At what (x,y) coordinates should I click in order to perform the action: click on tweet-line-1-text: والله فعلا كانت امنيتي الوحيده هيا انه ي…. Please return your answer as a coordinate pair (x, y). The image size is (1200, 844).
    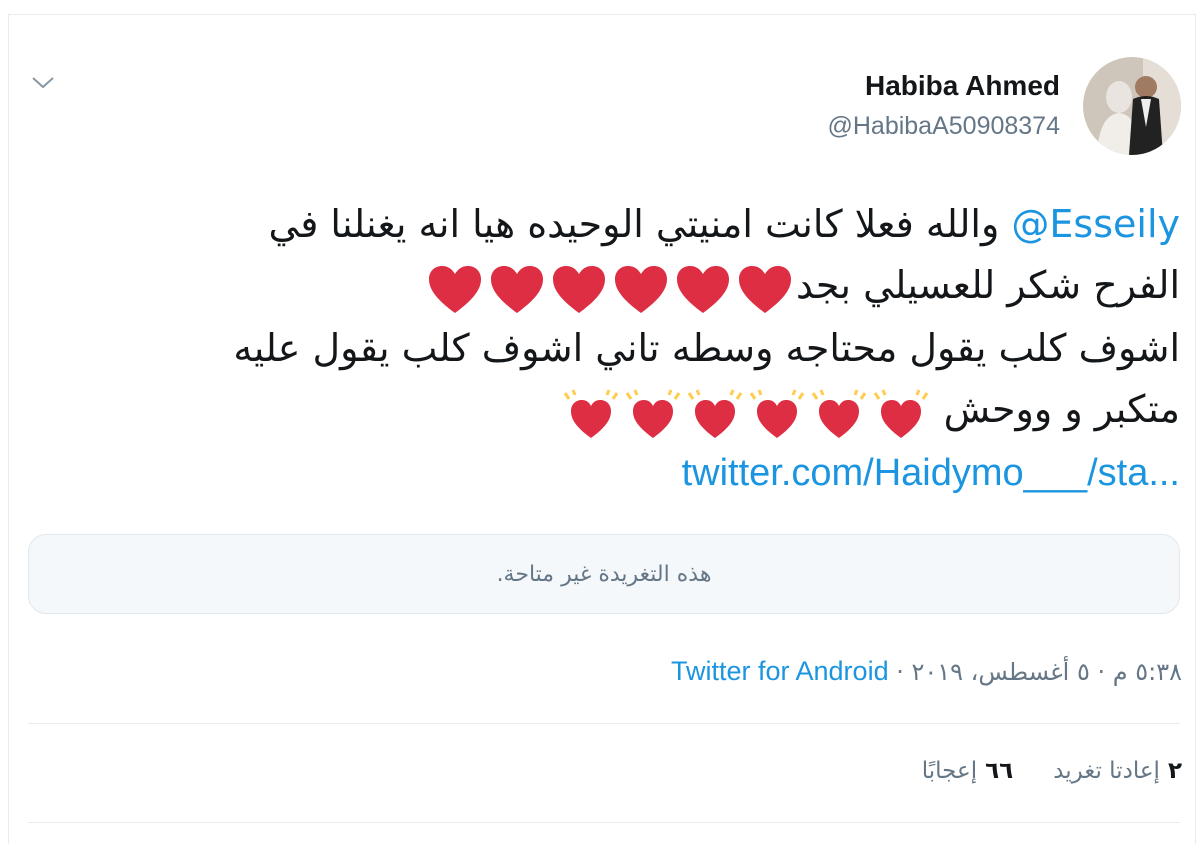
    Looking at the image, I should click on (634, 224).